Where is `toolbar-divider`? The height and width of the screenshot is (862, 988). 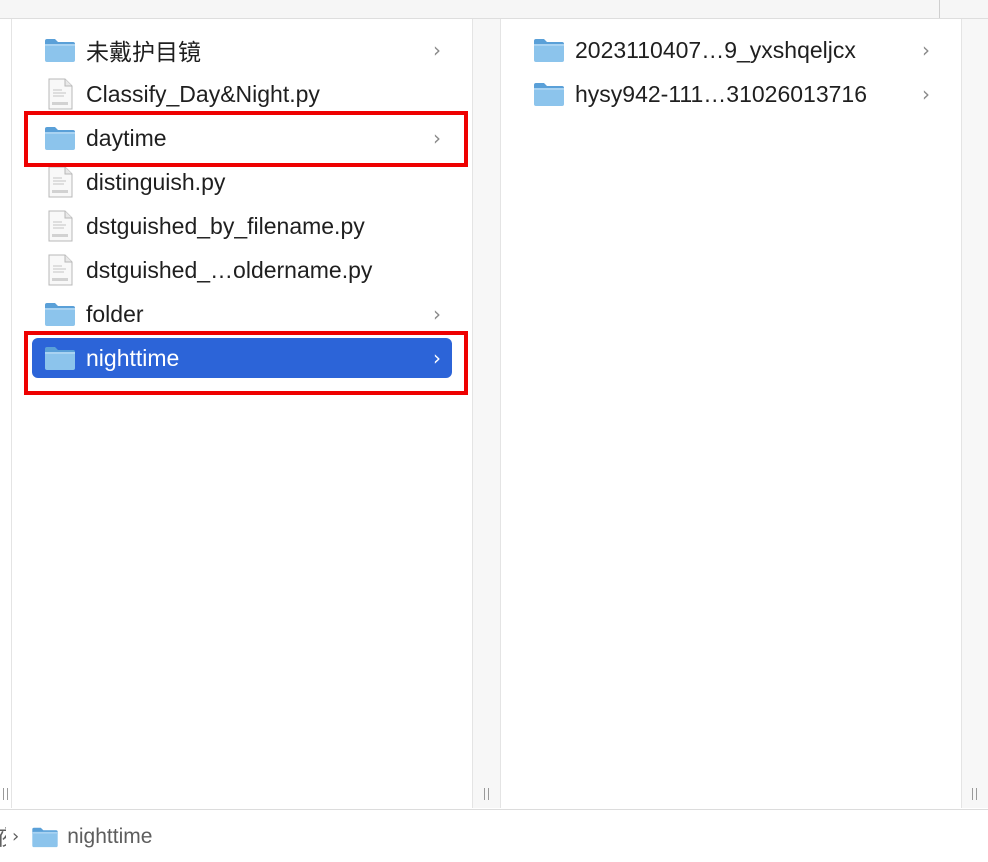
toolbar-divider is located at coordinates (939, 9).